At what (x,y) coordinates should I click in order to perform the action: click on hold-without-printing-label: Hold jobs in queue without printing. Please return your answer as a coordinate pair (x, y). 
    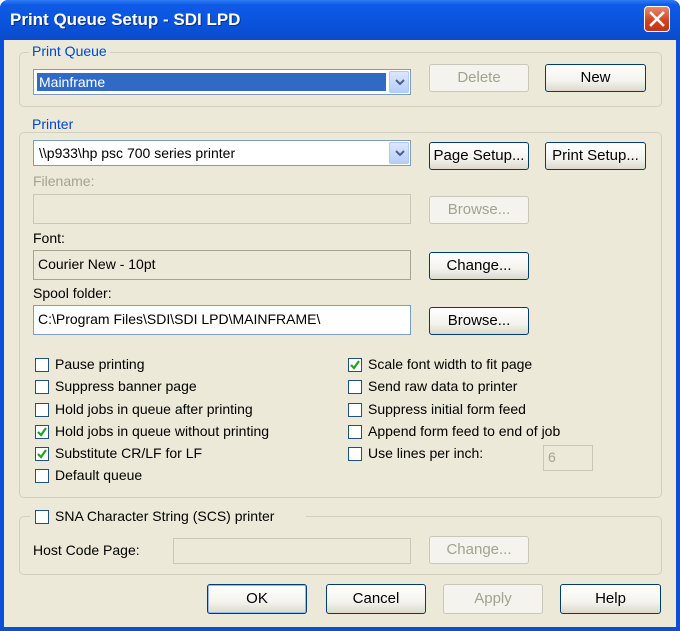
    Looking at the image, I should click on (162, 431).